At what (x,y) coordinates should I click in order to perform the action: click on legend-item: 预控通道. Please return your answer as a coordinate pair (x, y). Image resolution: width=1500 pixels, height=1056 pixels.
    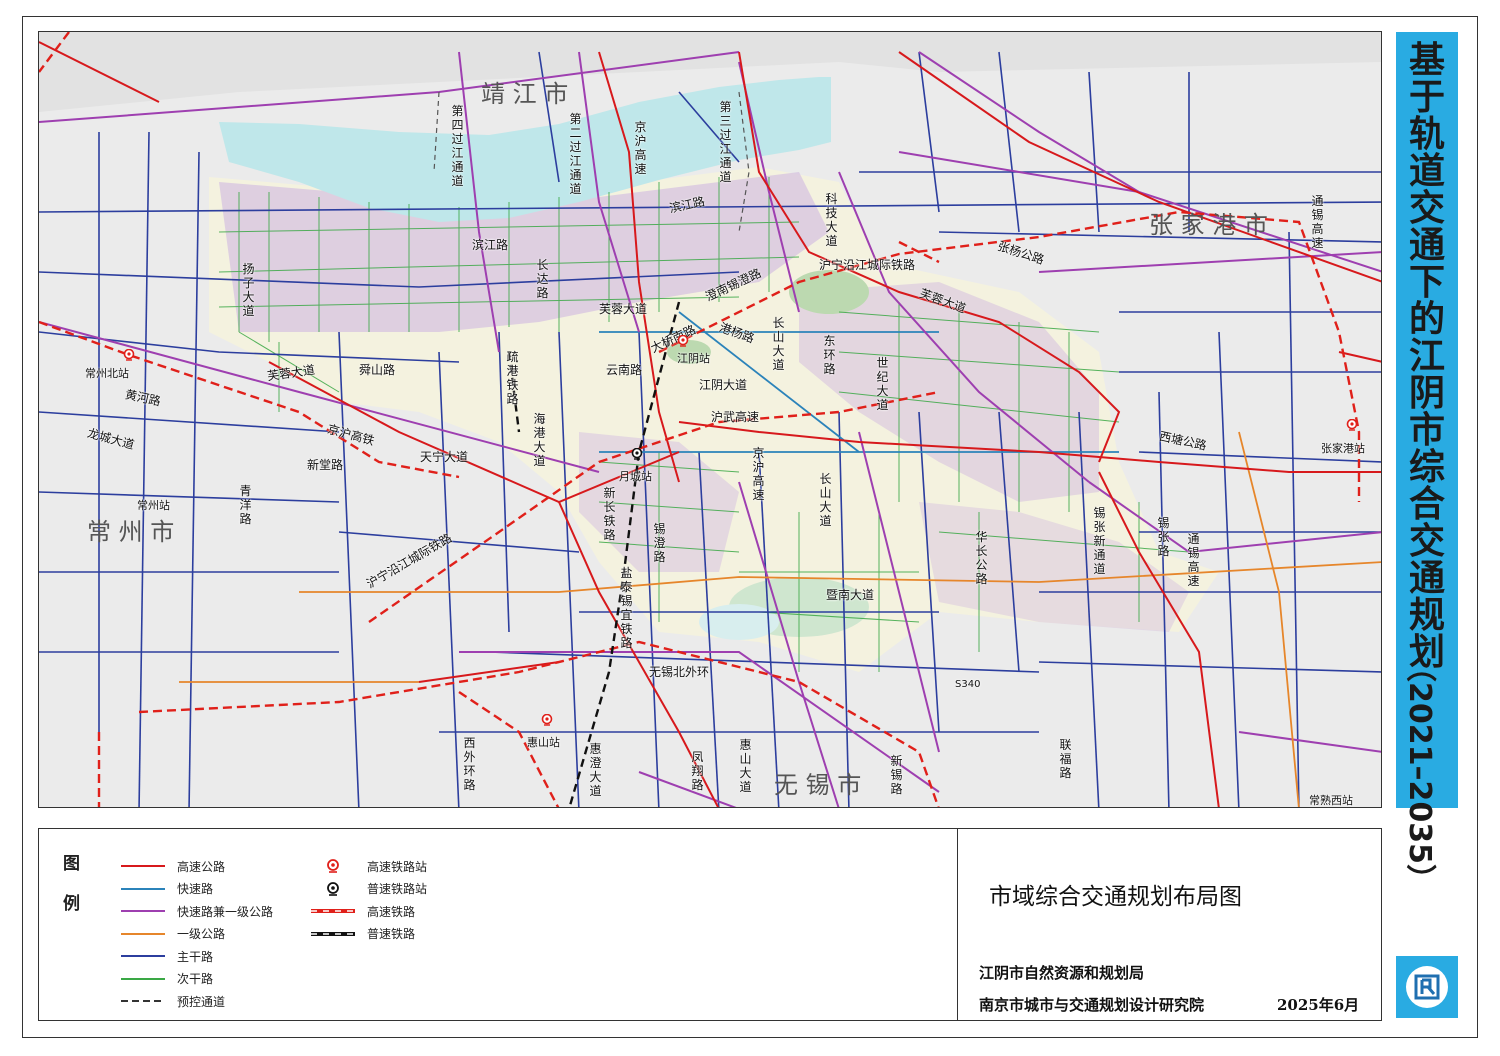
    Looking at the image, I should click on (173, 1001).